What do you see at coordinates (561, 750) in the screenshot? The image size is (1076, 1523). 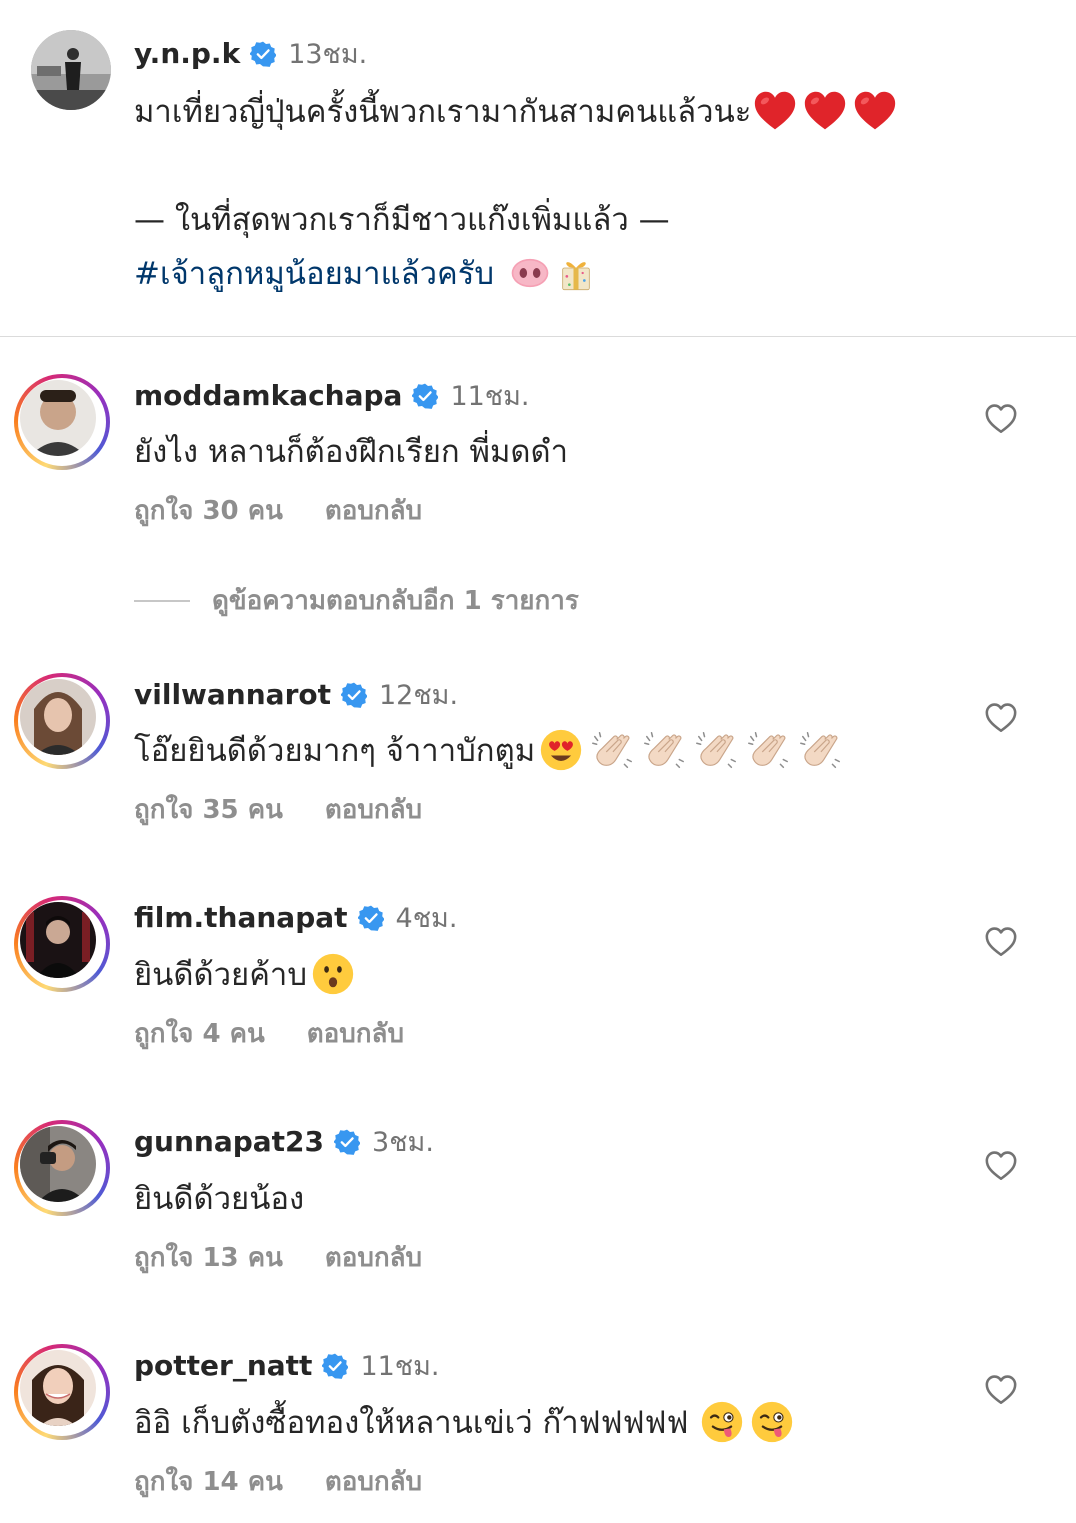 I see `heart-eyes-emoji` at bounding box center [561, 750].